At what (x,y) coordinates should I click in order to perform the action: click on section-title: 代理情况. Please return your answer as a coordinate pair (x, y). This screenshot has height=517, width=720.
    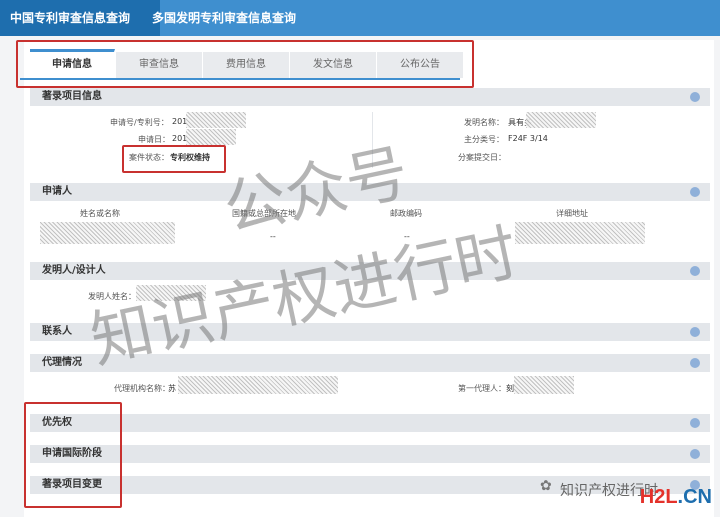
    Looking at the image, I should click on (62, 362).